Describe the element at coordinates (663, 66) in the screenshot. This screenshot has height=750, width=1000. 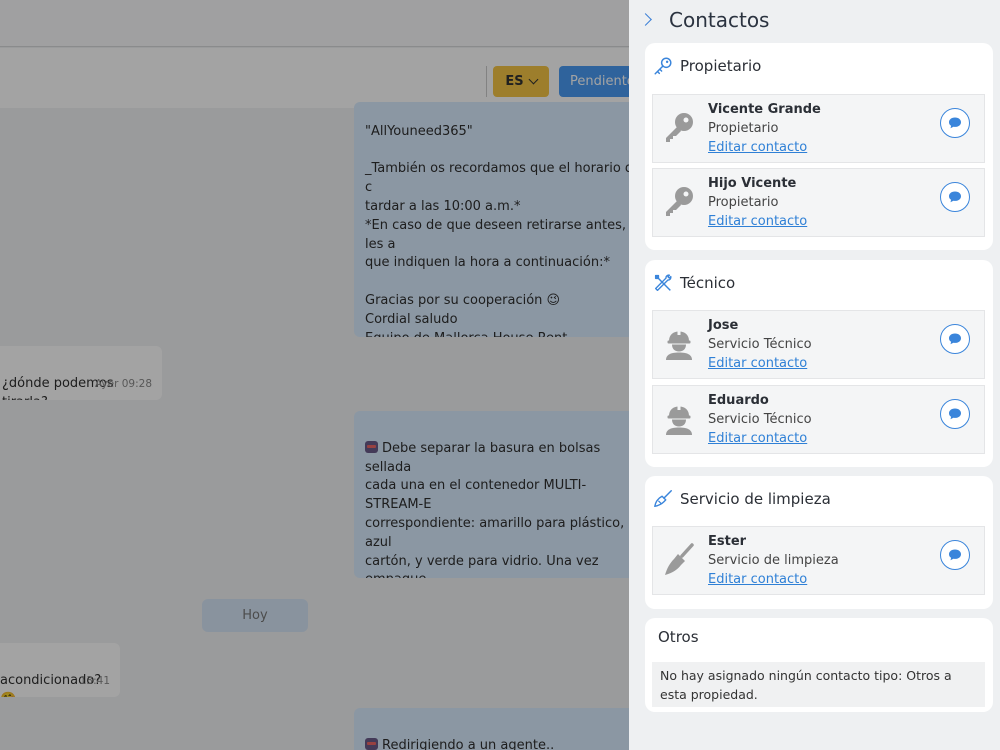
I see `key-outline-icon` at that location.